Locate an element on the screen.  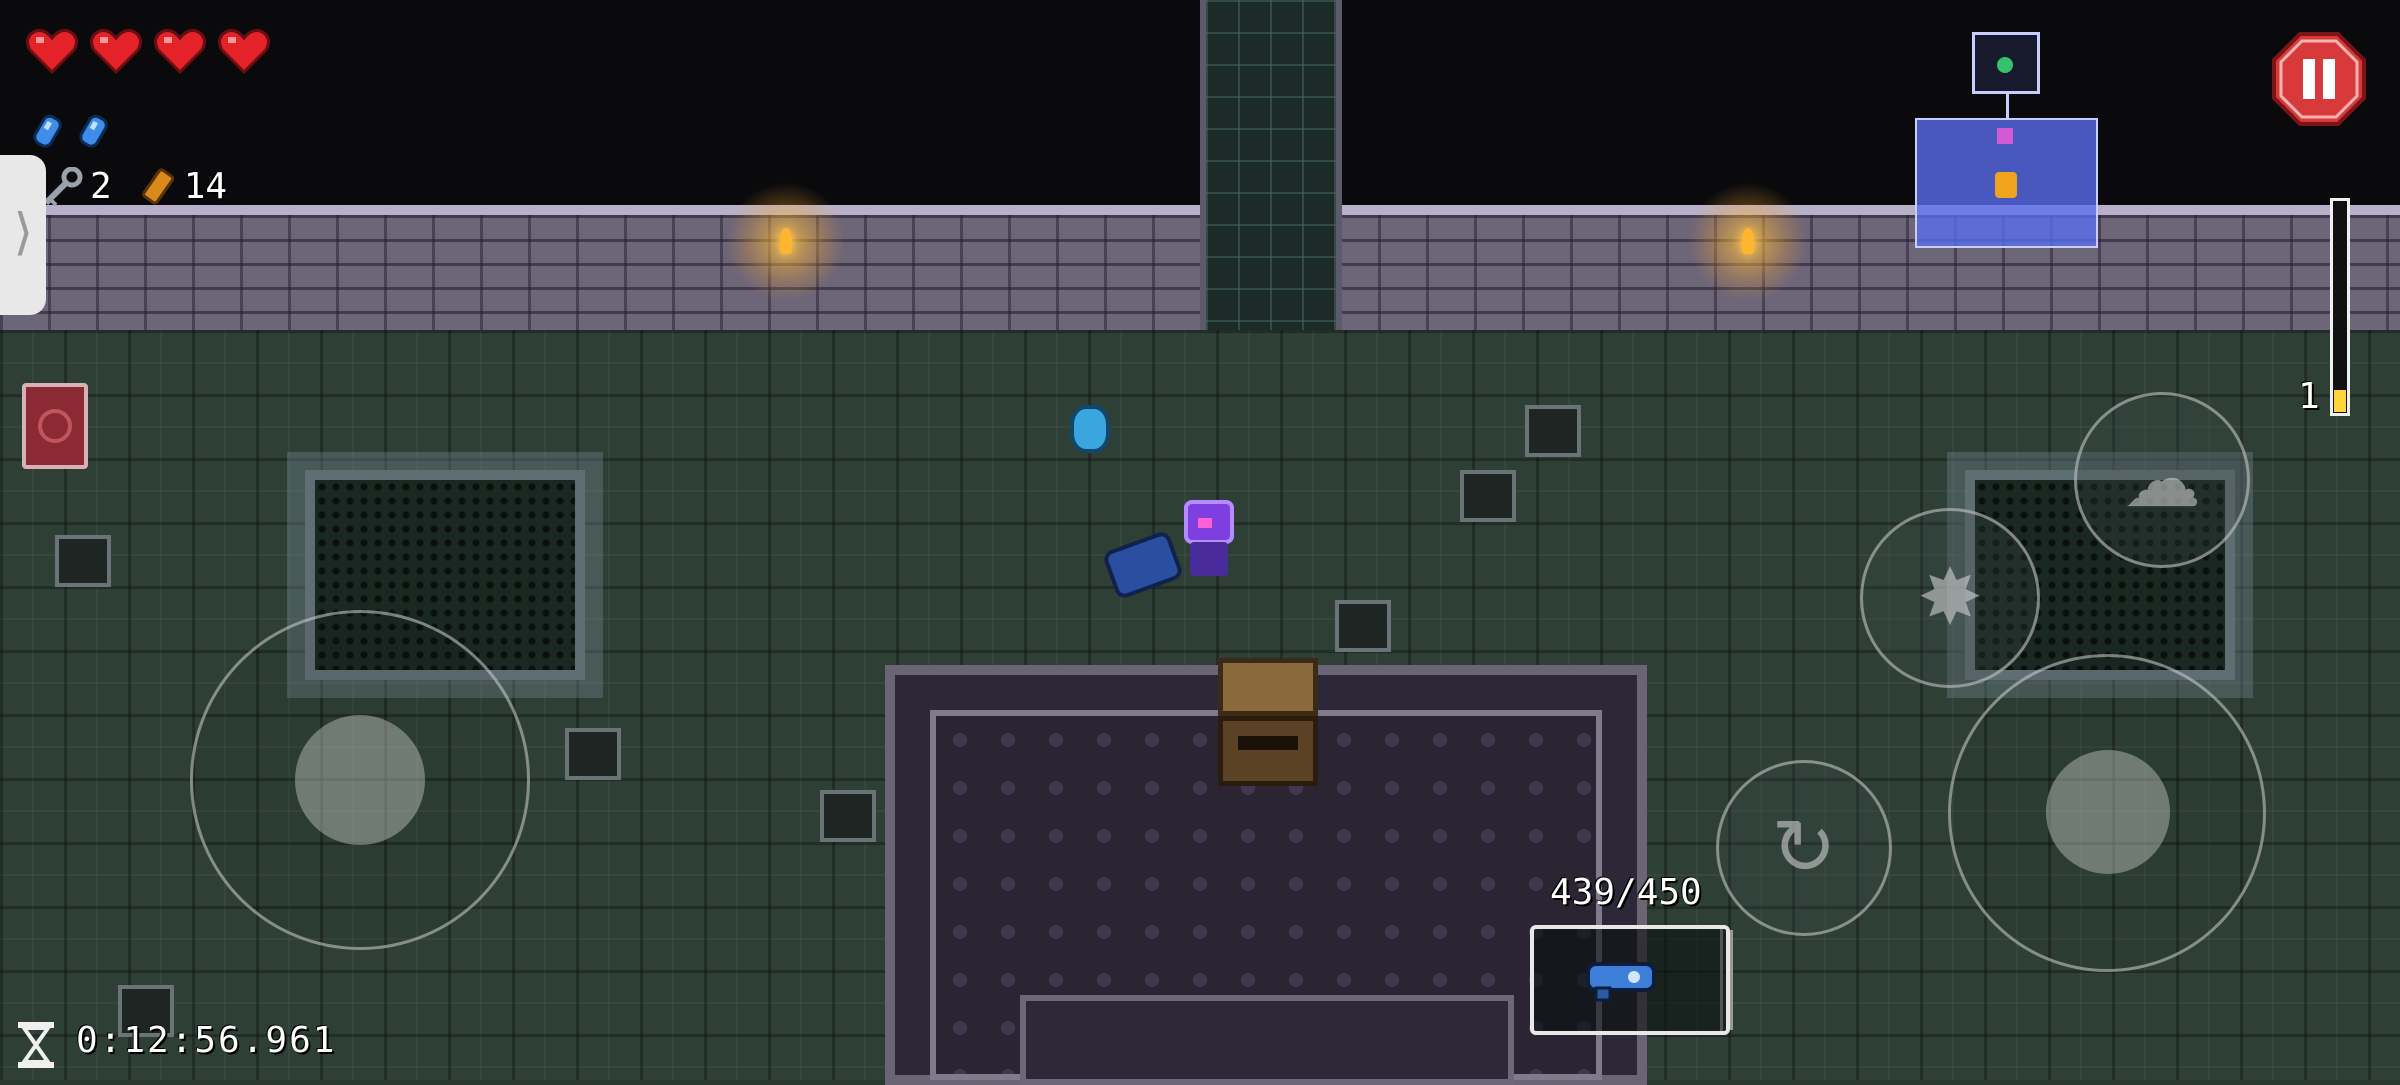
minimap-player-marker is located at coordinates (2005, 136).